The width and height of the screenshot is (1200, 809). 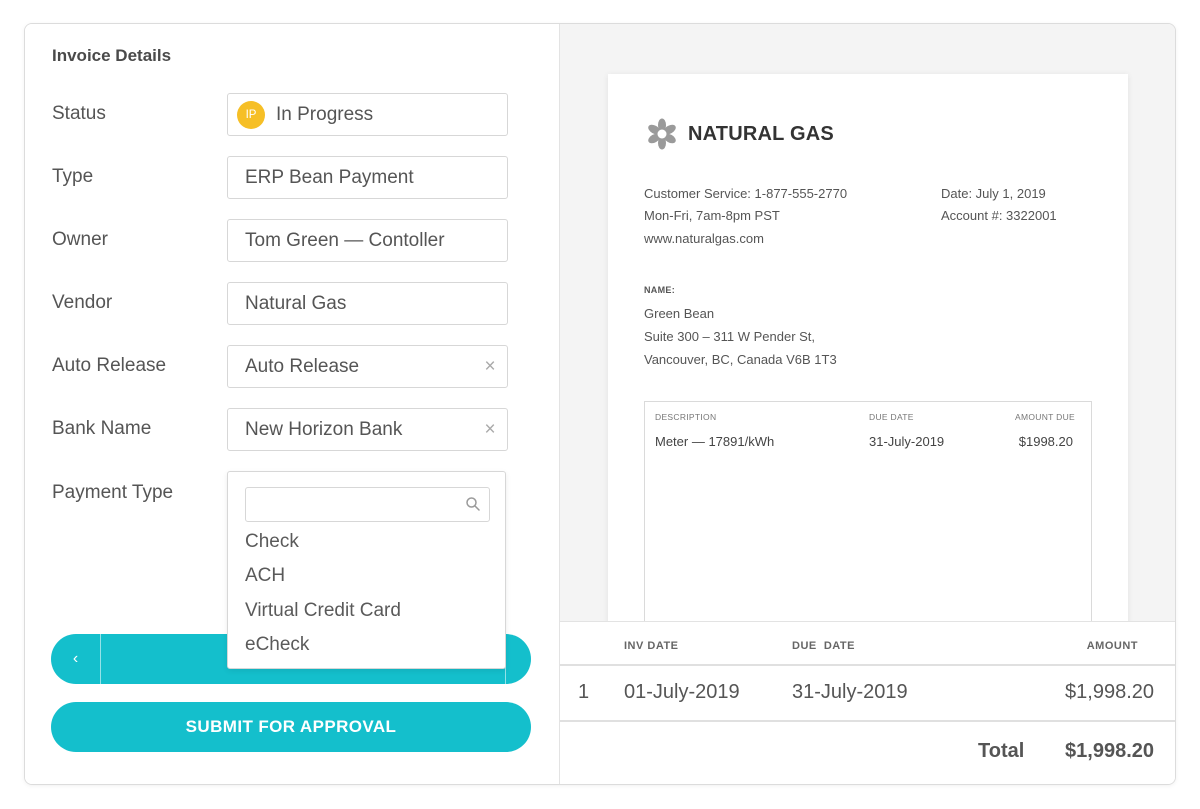 What do you see at coordinates (704, 238) in the screenshot?
I see `vendor-website: www.naturalgas.com` at bounding box center [704, 238].